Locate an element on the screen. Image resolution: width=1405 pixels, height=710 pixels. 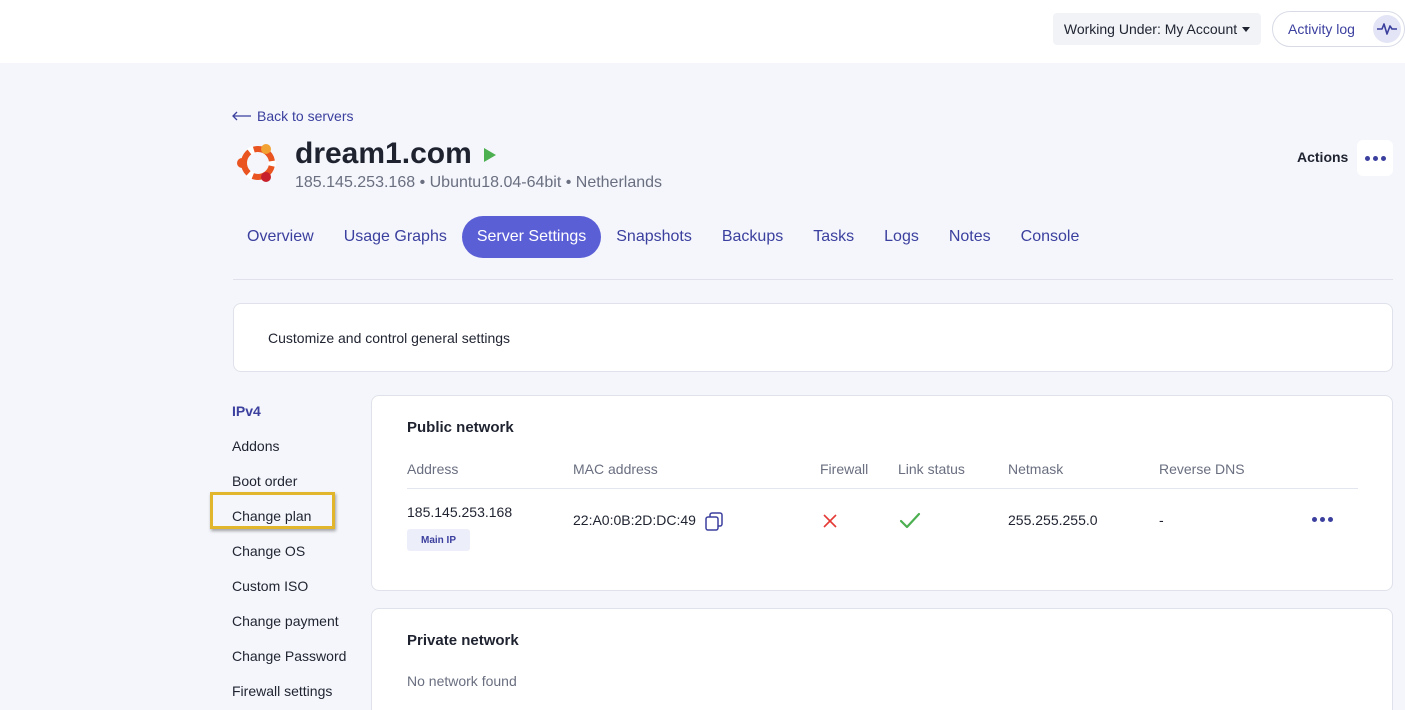
side-item-change-plan: Change plan is located at coordinates (272, 510).